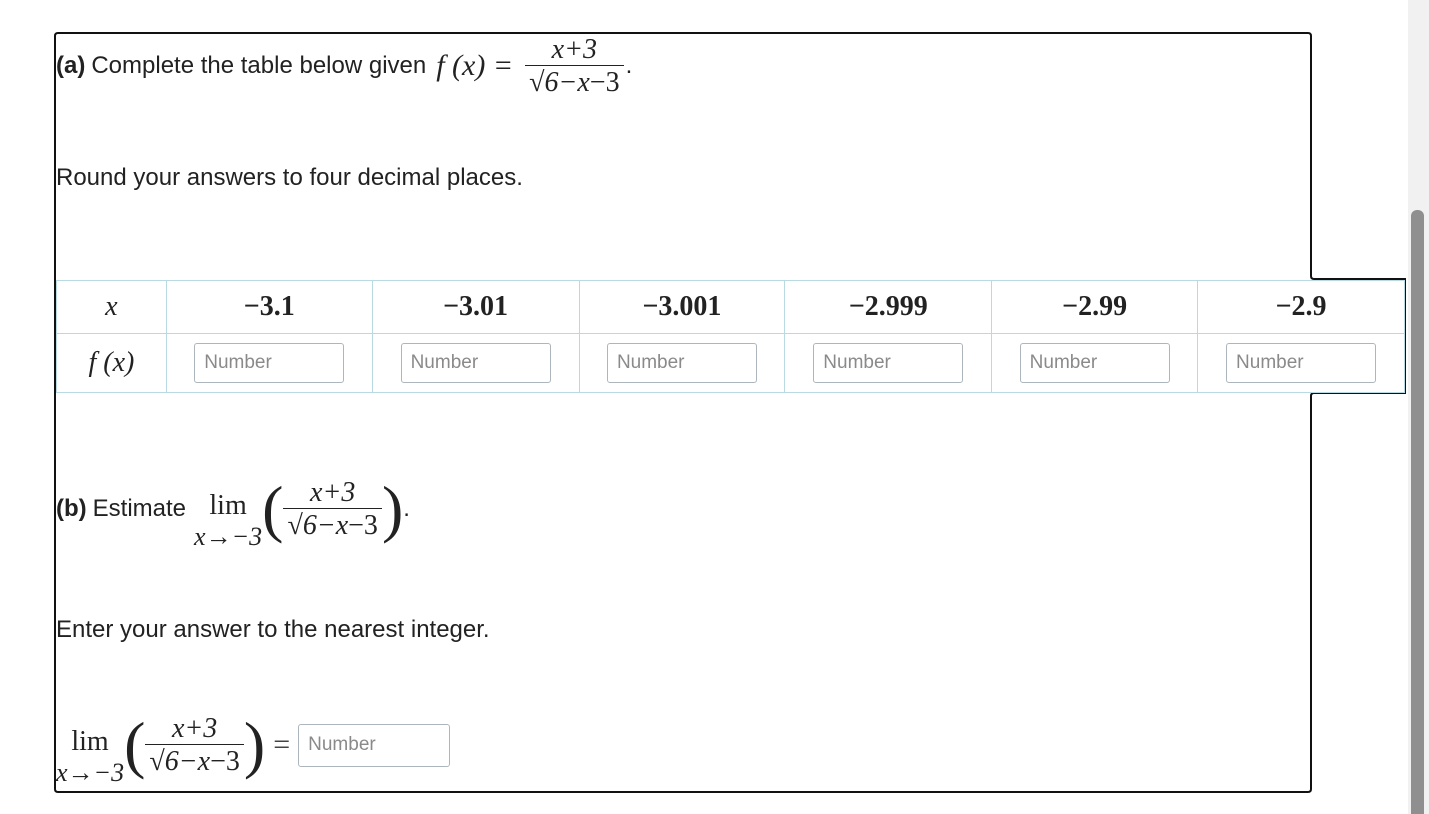  I want to click on table-row: f (x), so click(730, 363).